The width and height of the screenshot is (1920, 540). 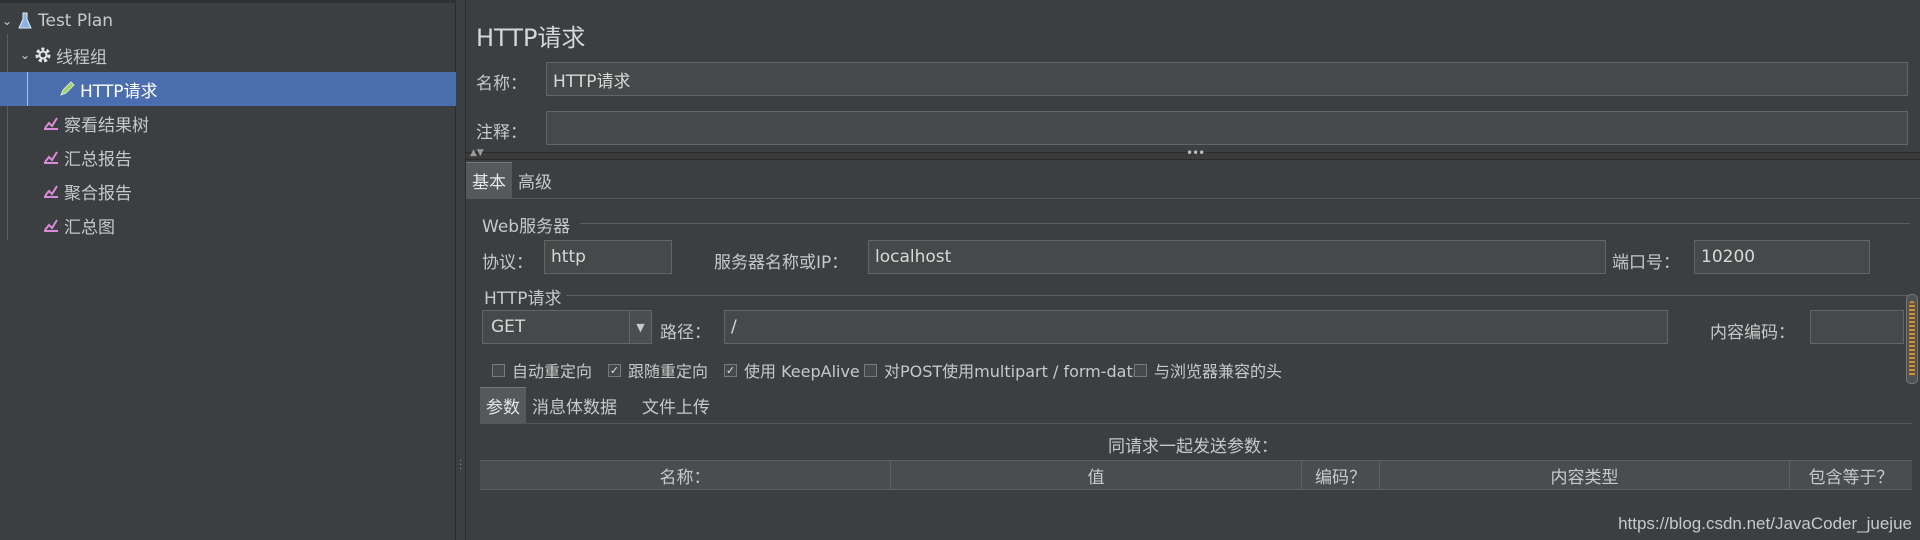 I want to click on scrollbar-thumb, so click(x=1912, y=339).